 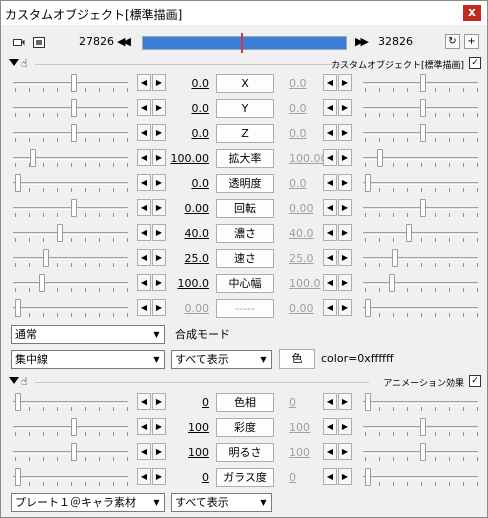 What do you see at coordinates (245, 283) in the screenshot?
I see `parameter-name-button: 中心幅` at bounding box center [245, 283].